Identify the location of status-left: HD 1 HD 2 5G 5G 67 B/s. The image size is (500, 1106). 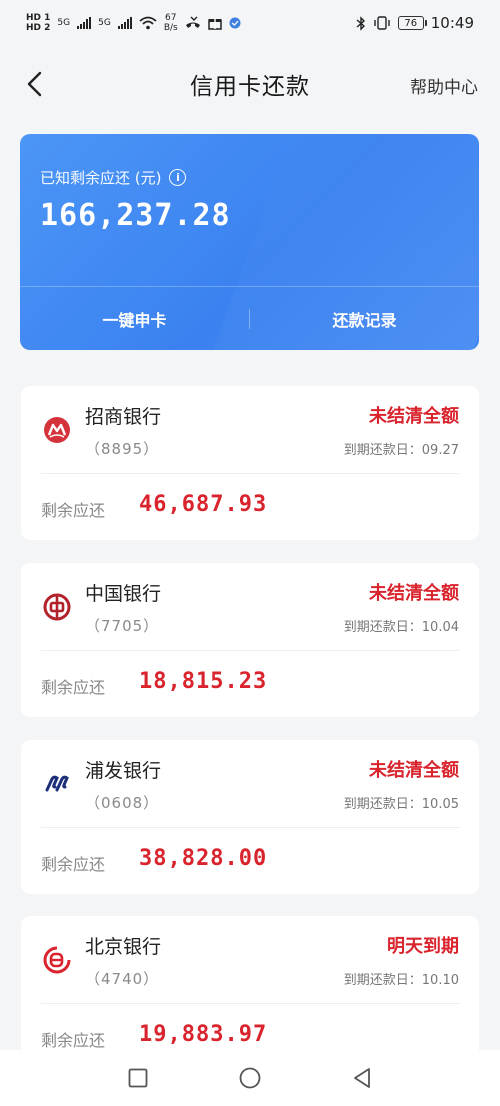
(133, 23).